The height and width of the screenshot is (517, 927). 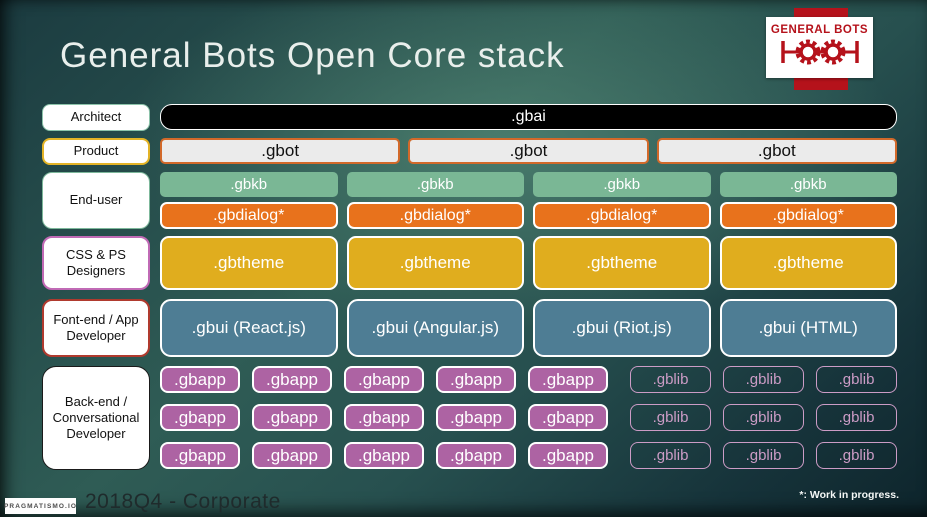 What do you see at coordinates (820, 54) in the screenshot?
I see `gears-icon` at bounding box center [820, 54].